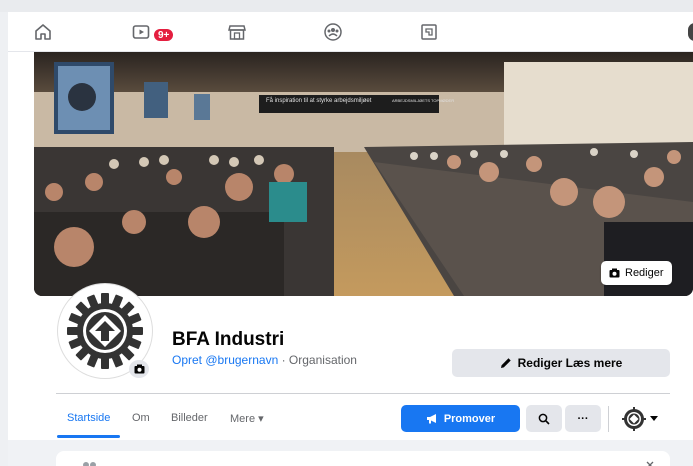  Describe the element at coordinates (247, 418) in the screenshot. I see `tab-mere: Mere ▾` at that location.